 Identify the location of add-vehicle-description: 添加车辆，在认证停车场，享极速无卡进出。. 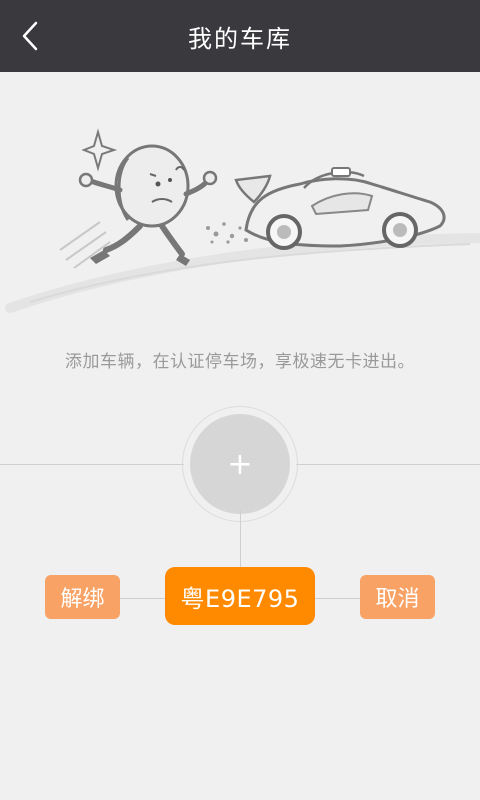
(240, 362).